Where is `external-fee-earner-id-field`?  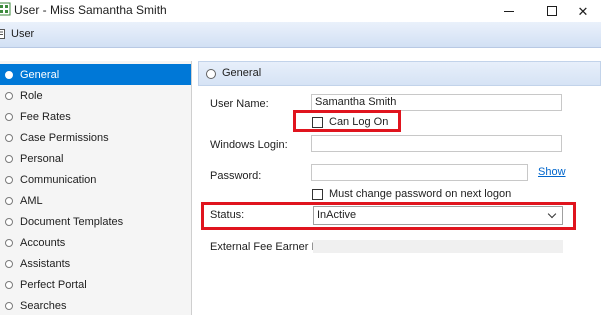
external-fee-earner-id-field is located at coordinates (438, 246).